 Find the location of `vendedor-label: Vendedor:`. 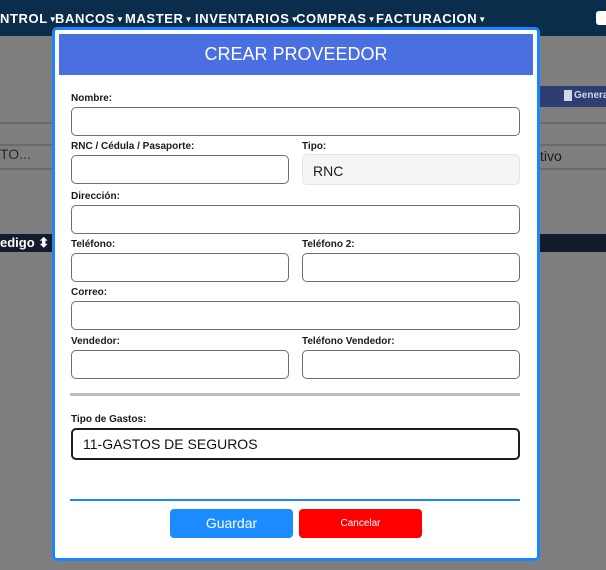

vendedor-label: Vendedor: is located at coordinates (95, 341).